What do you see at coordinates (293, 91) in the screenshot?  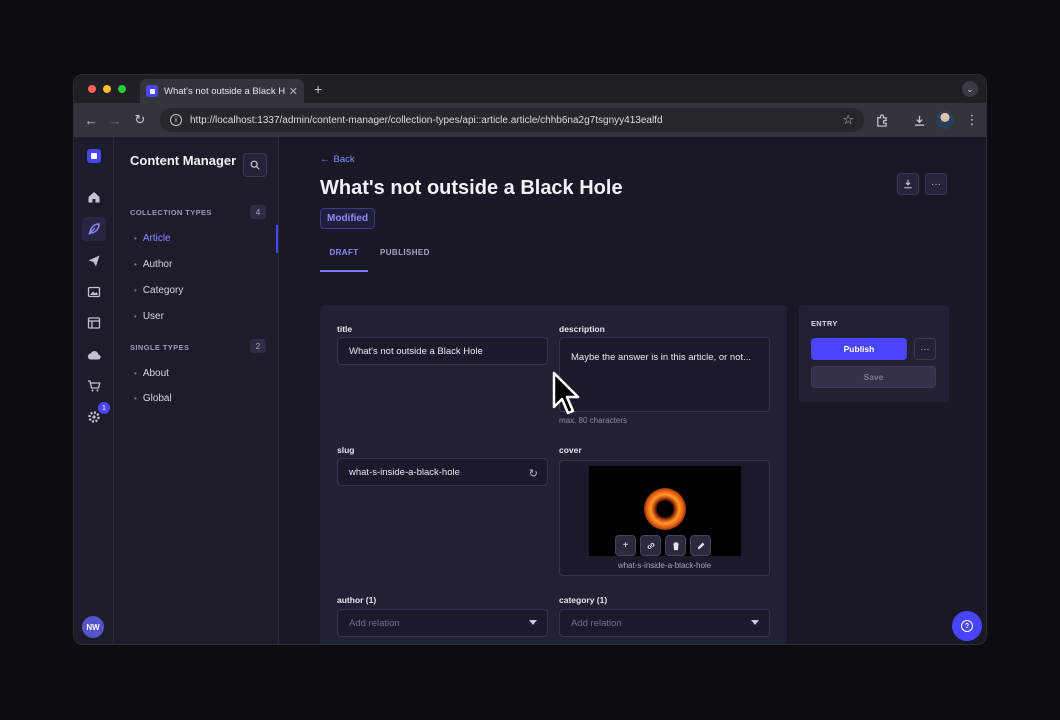 I see `close-tab-icon: ✕` at bounding box center [293, 91].